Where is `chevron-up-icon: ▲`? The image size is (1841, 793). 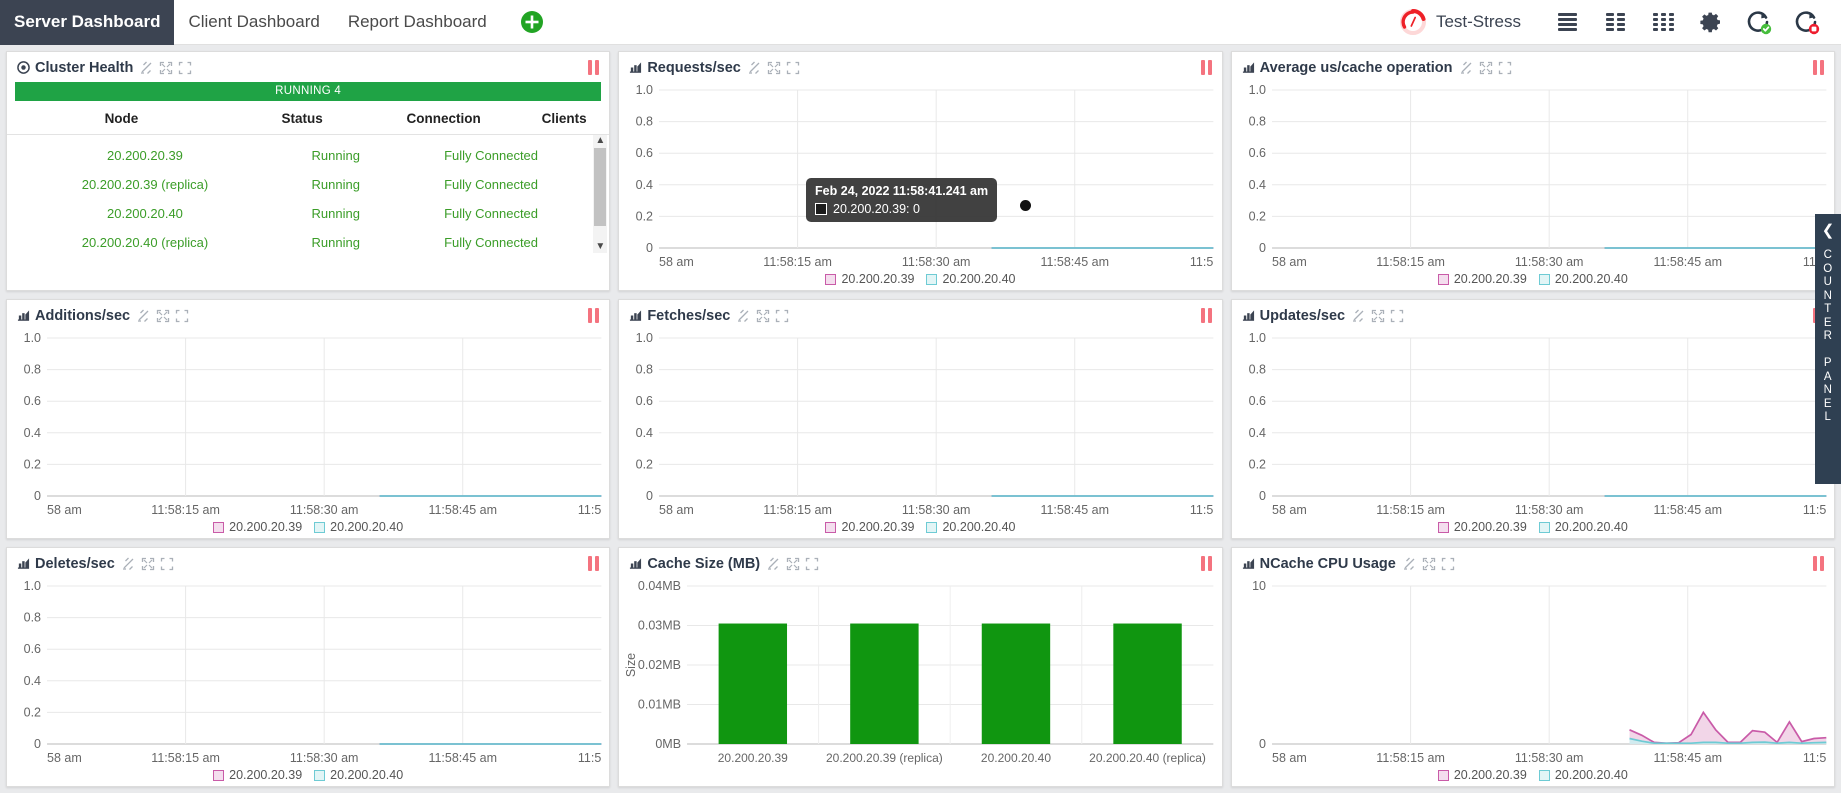 chevron-up-icon: ▲ is located at coordinates (600, 141).